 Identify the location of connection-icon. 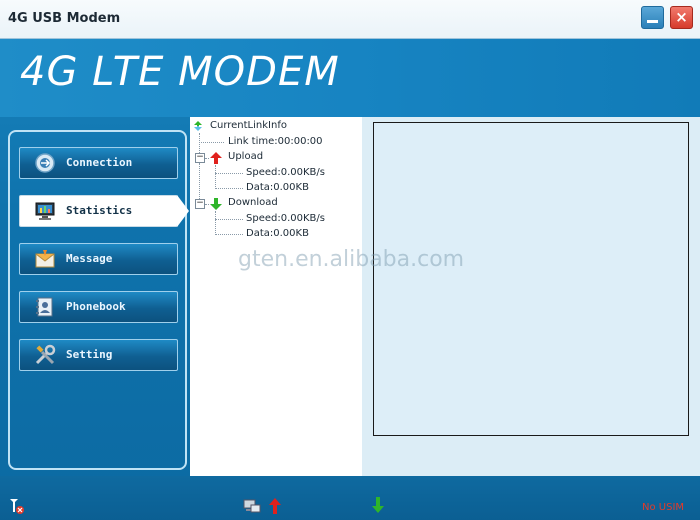
(45, 163).